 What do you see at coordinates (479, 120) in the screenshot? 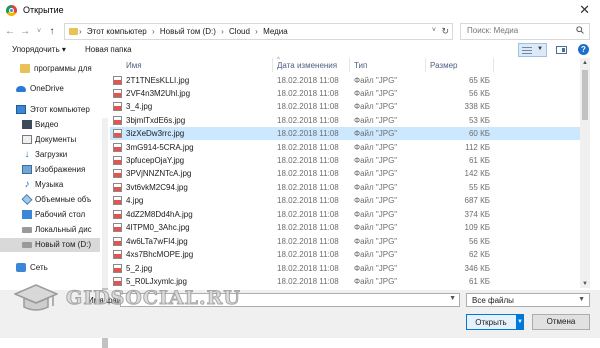
I see `file-size: 53 КБ` at bounding box center [479, 120].